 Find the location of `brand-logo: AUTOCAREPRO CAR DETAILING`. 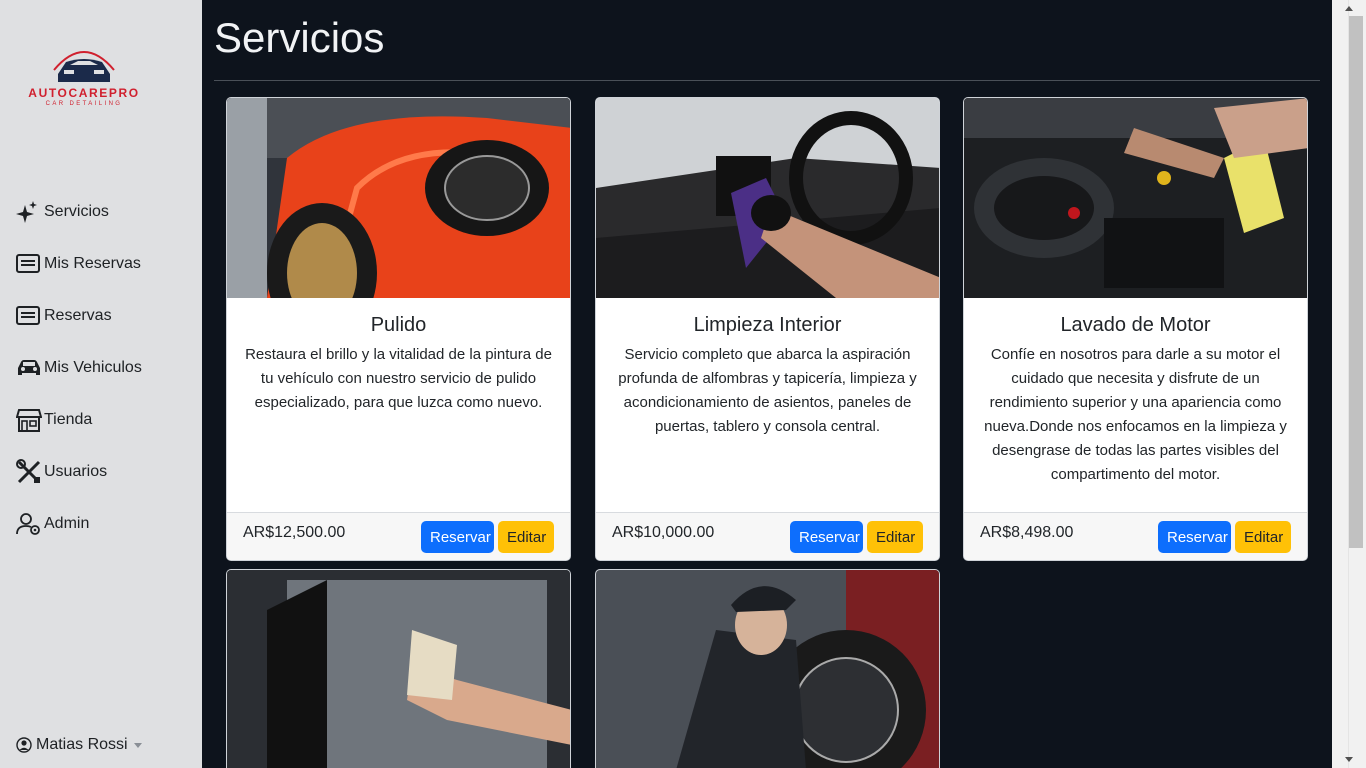

brand-logo: AUTOCAREPRO CAR DETAILING is located at coordinates (84, 76).